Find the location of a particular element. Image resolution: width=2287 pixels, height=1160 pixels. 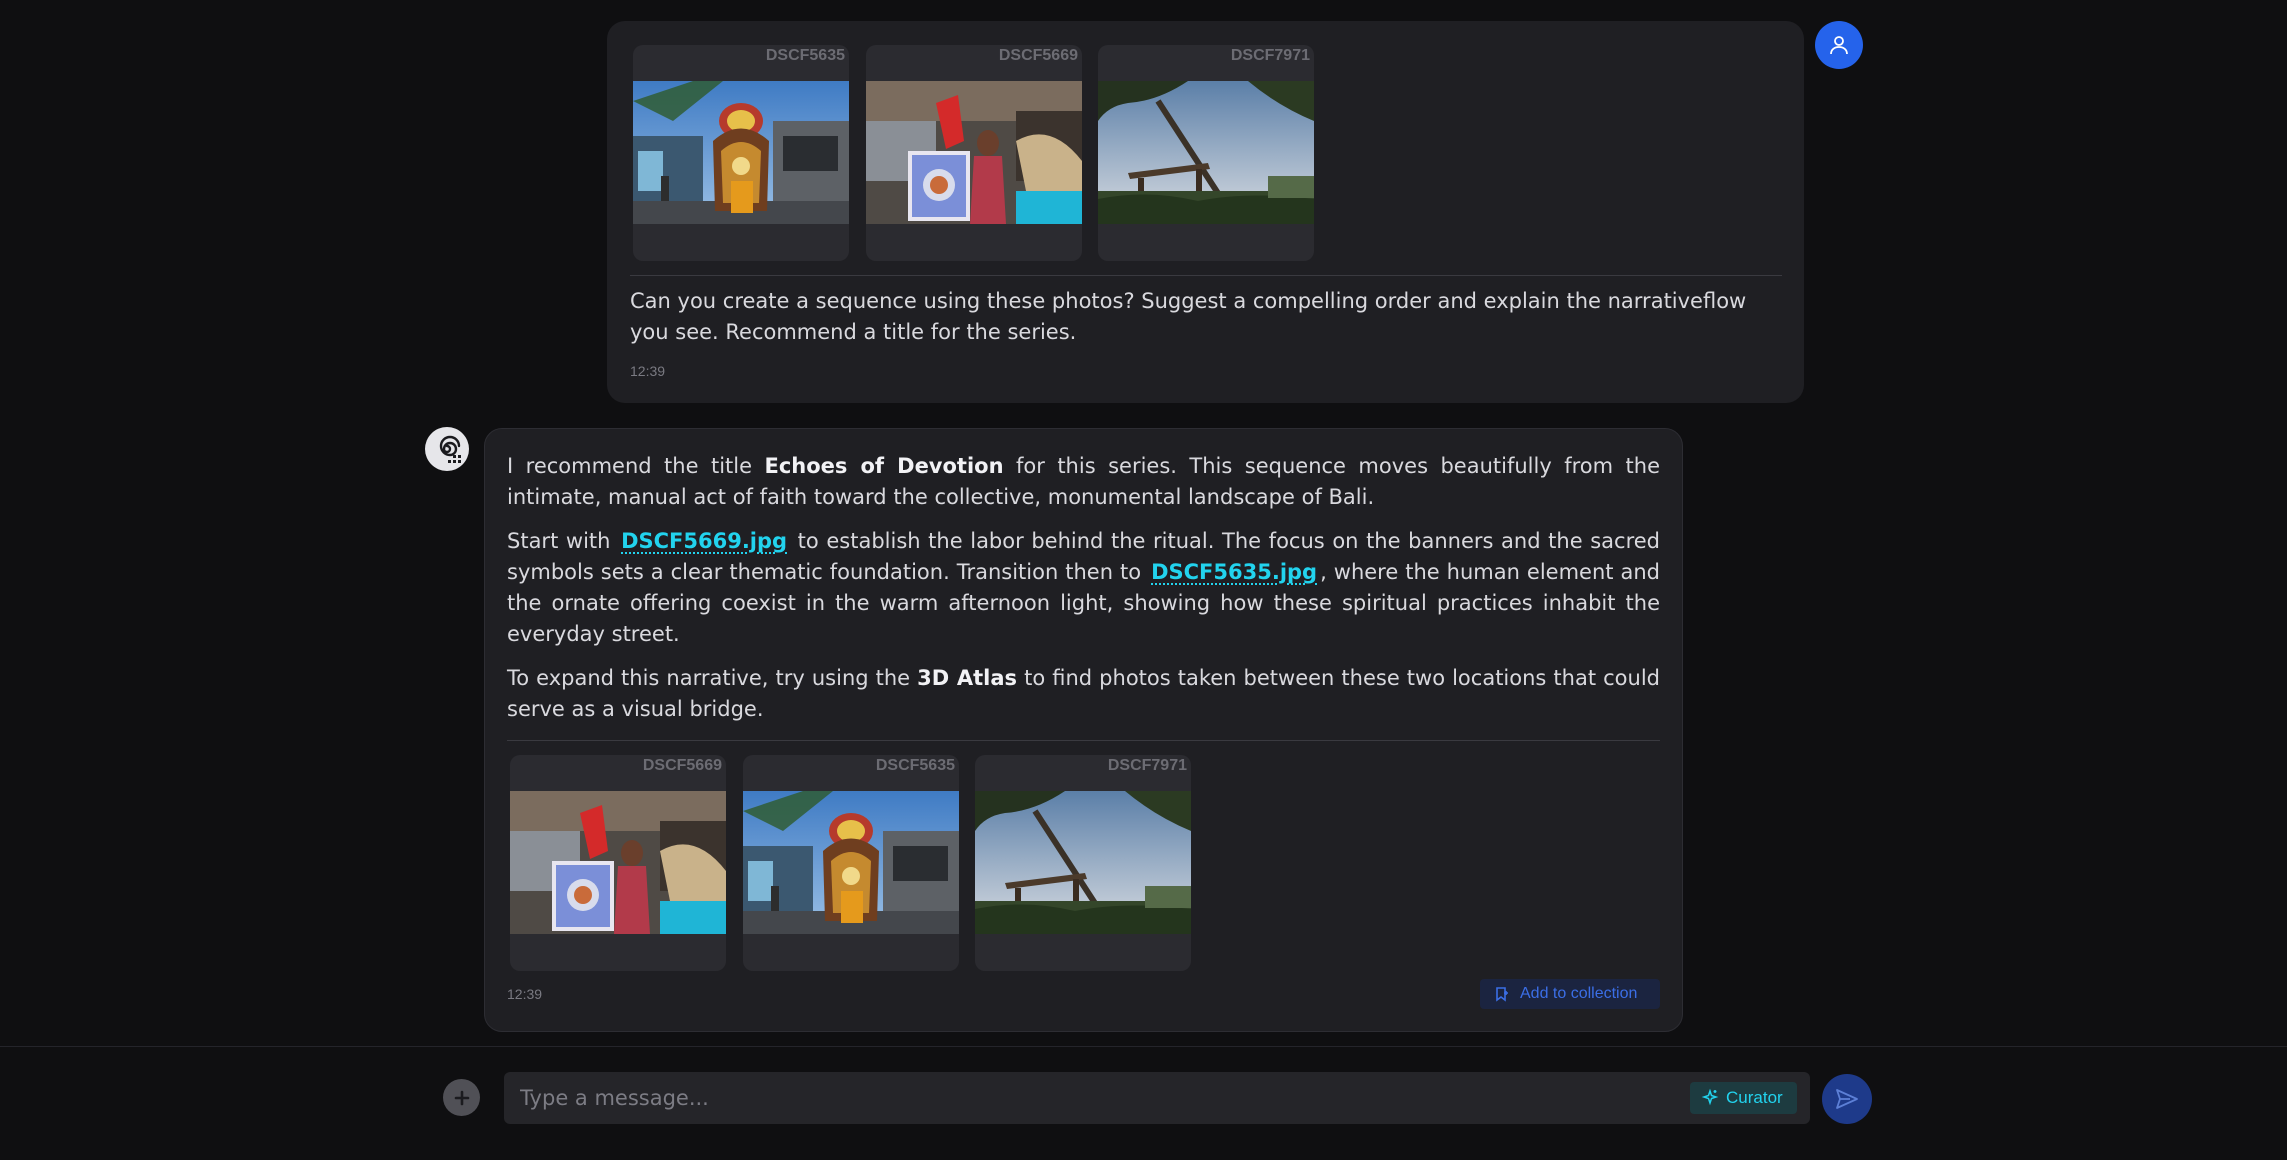

text-run: Start with is located at coordinates (563, 541).